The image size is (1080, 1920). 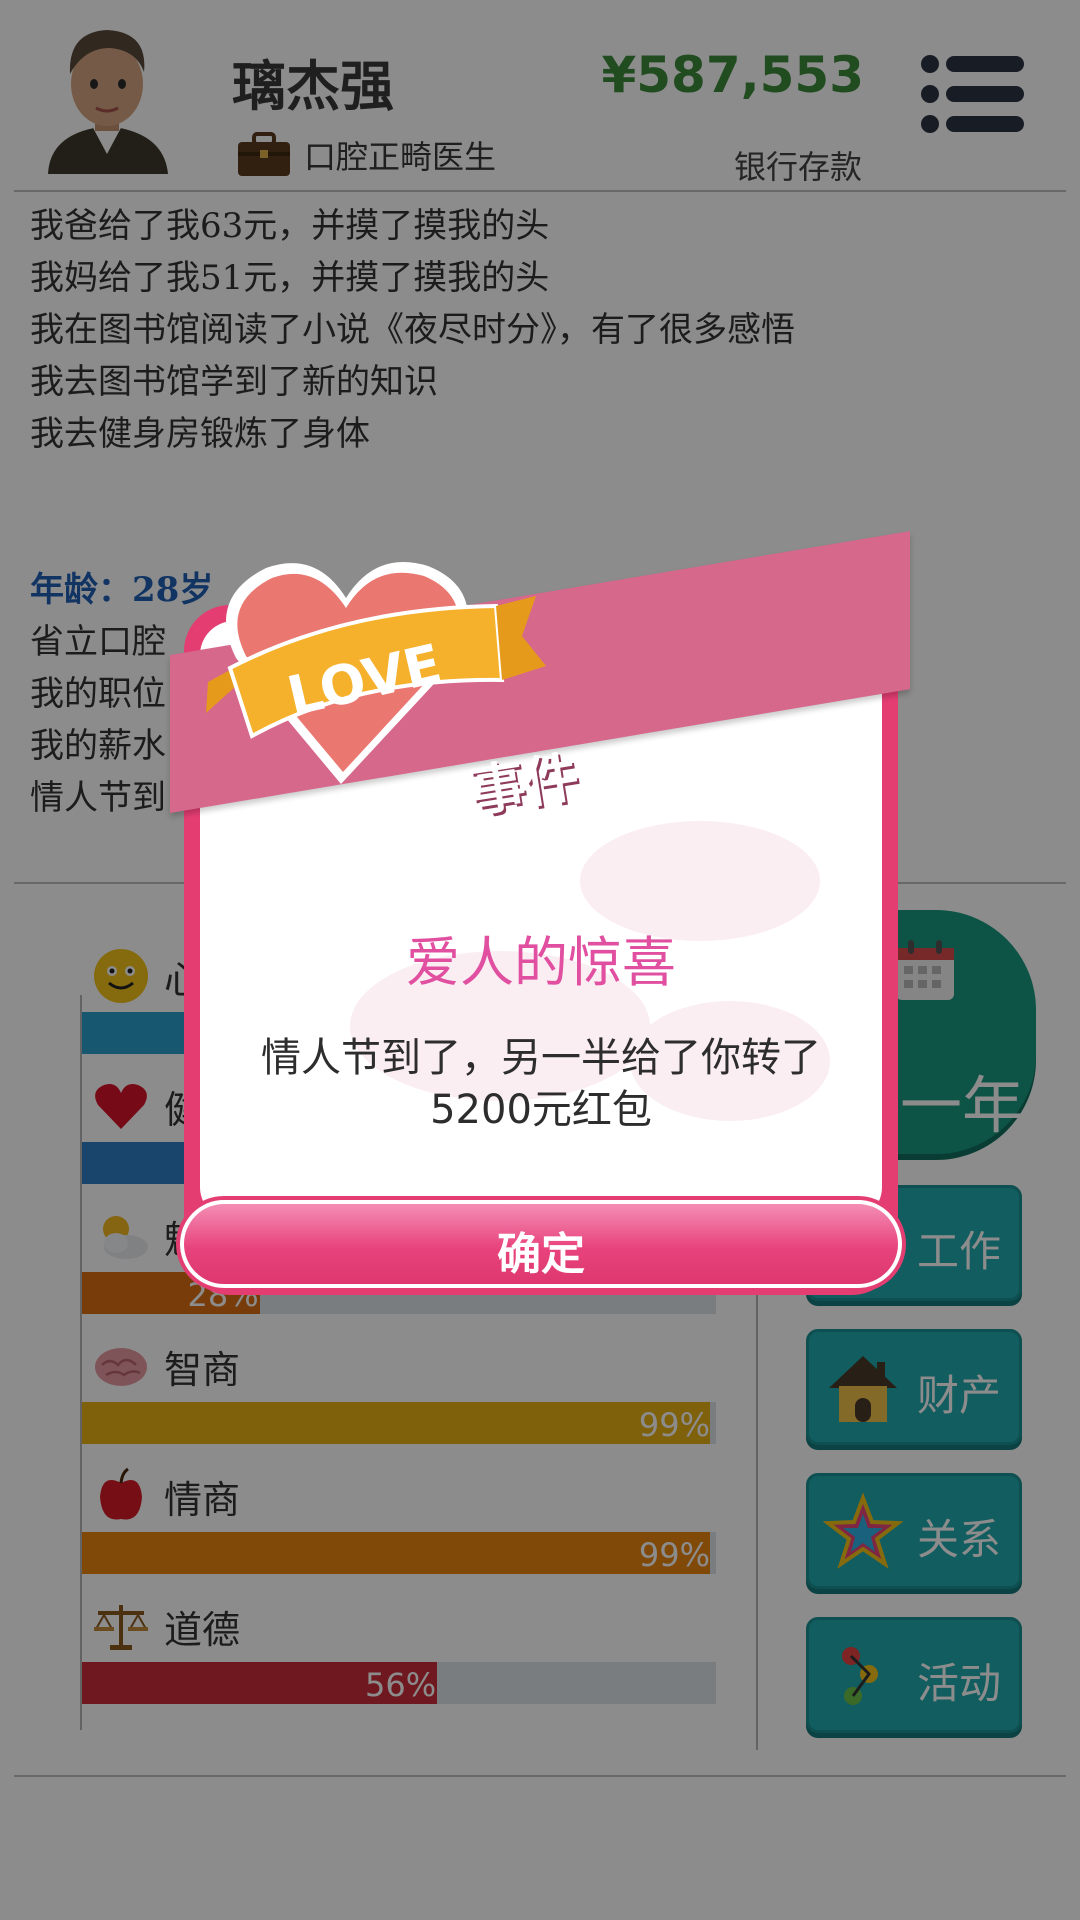 I want to click on confirm-label: 确定, so click(x=541, y=1254).